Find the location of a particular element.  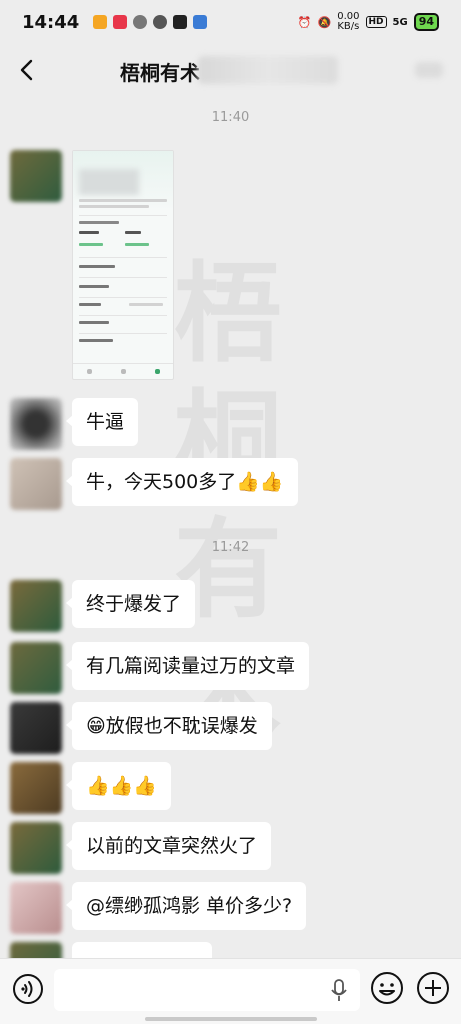

input-bar is located at coordinates (230, 991).